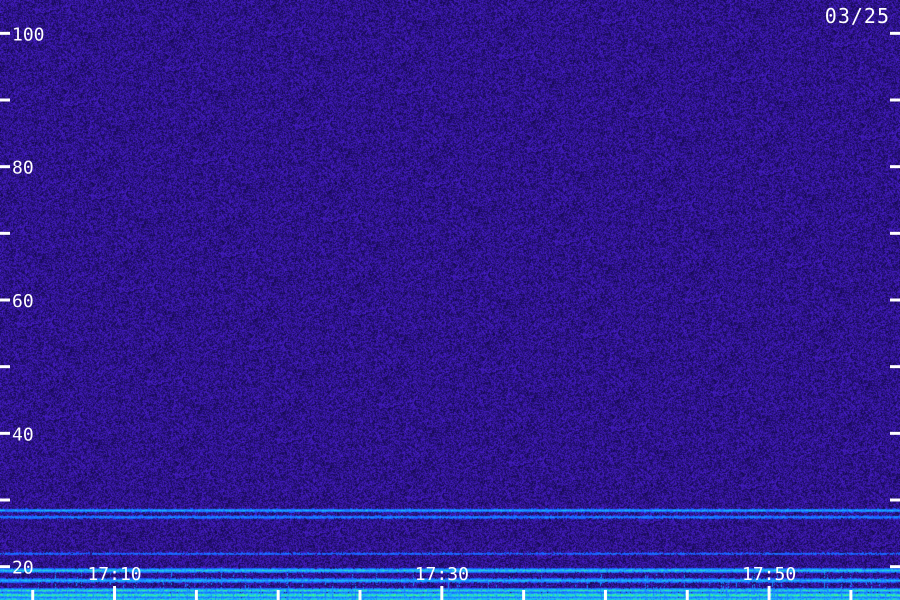 Image resolution: width=900 pixels, height=600 pixels. What do you see at coordinates (23, 568) in the screenshot?
I see `y-tick-label: 20` at bounding box center [23, 568].